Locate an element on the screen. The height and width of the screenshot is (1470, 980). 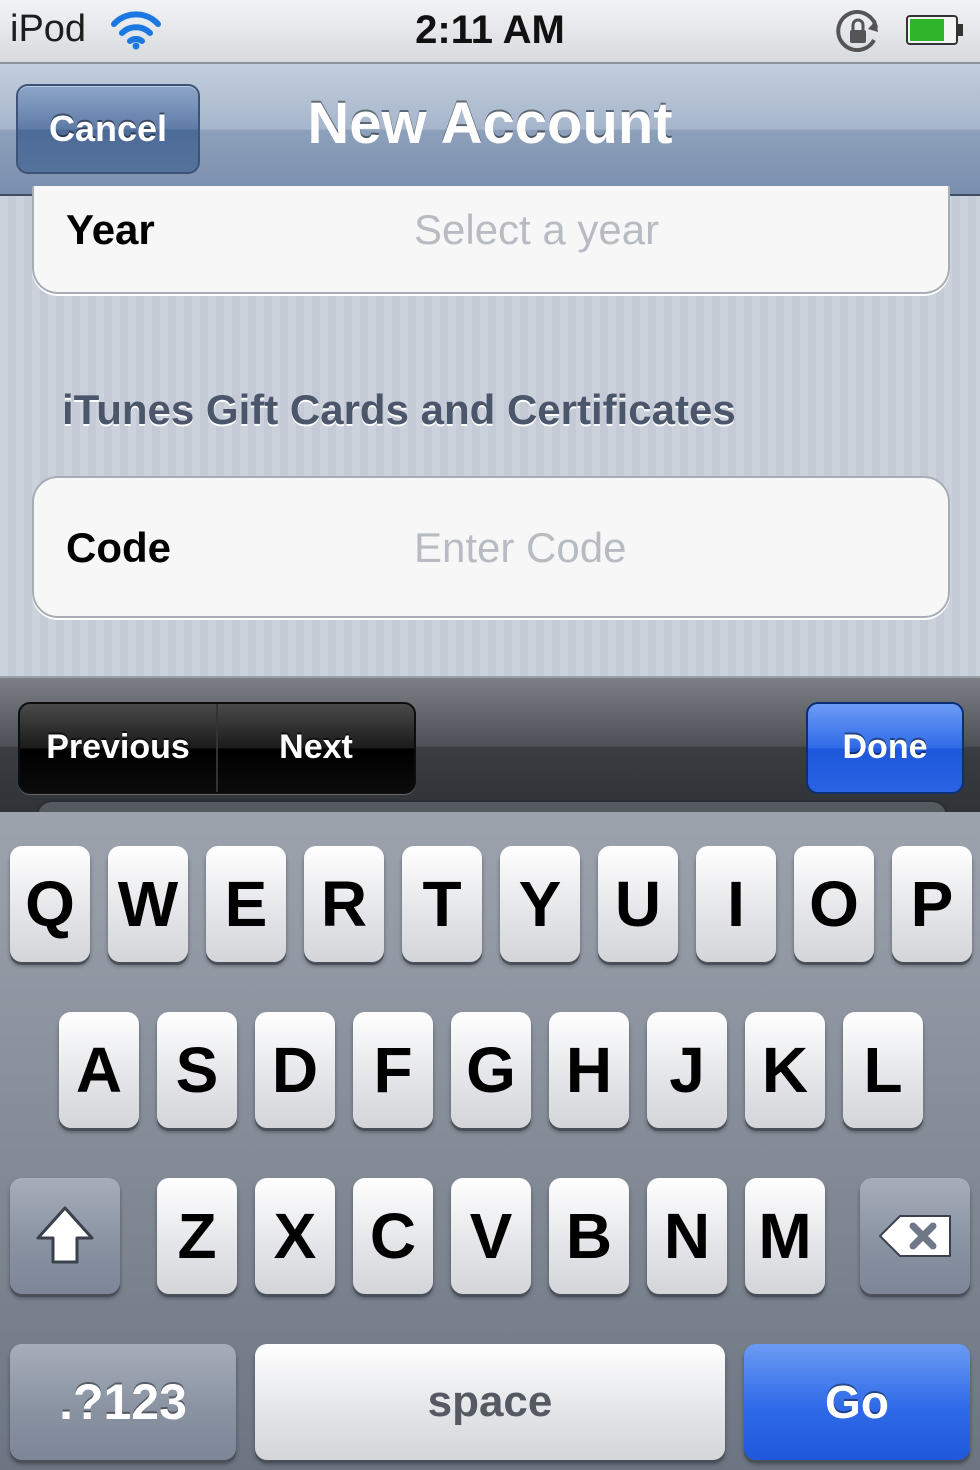
previous-button: Previous is located at coordinates (119, 748).